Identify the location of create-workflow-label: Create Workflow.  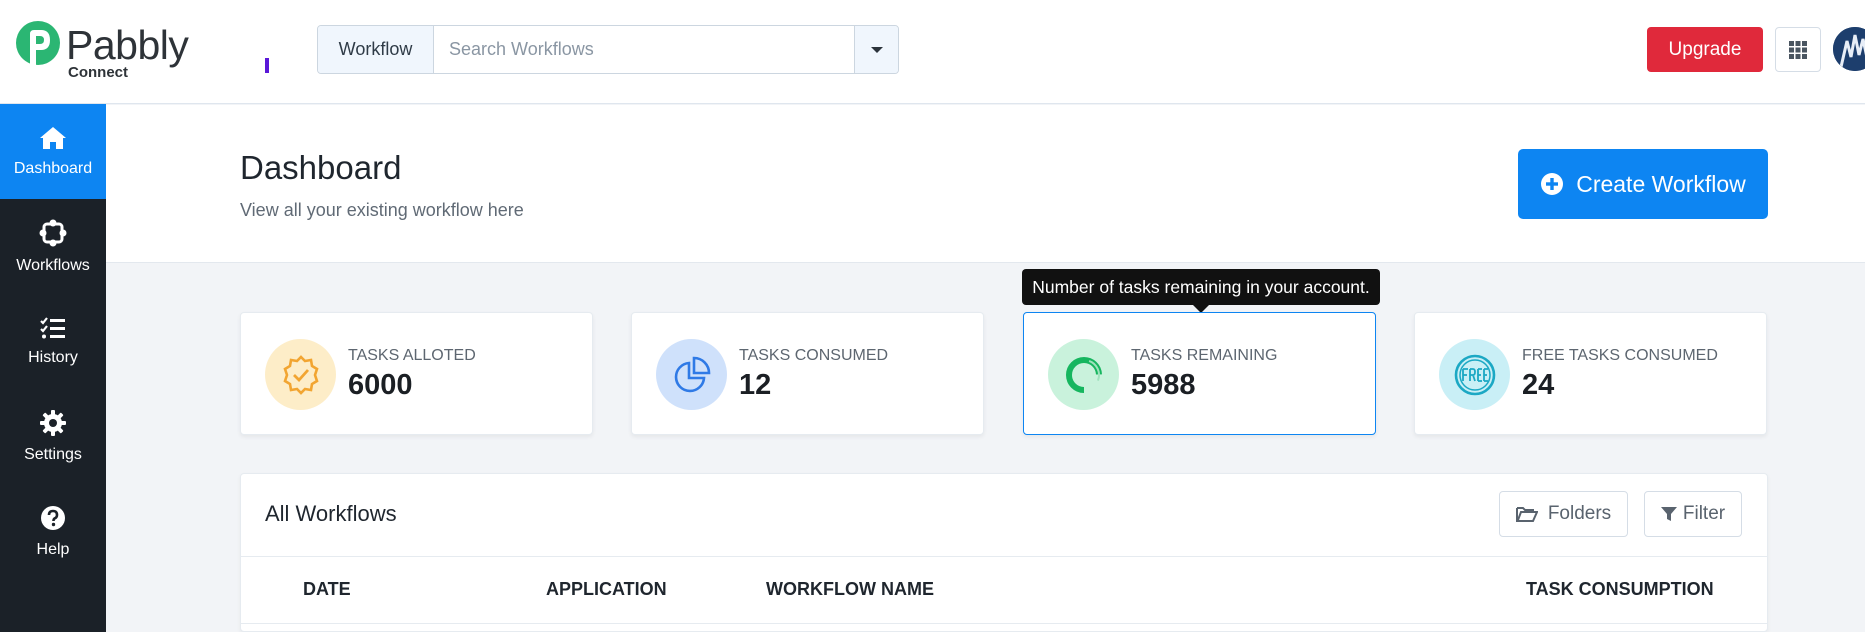
(1661, 183).